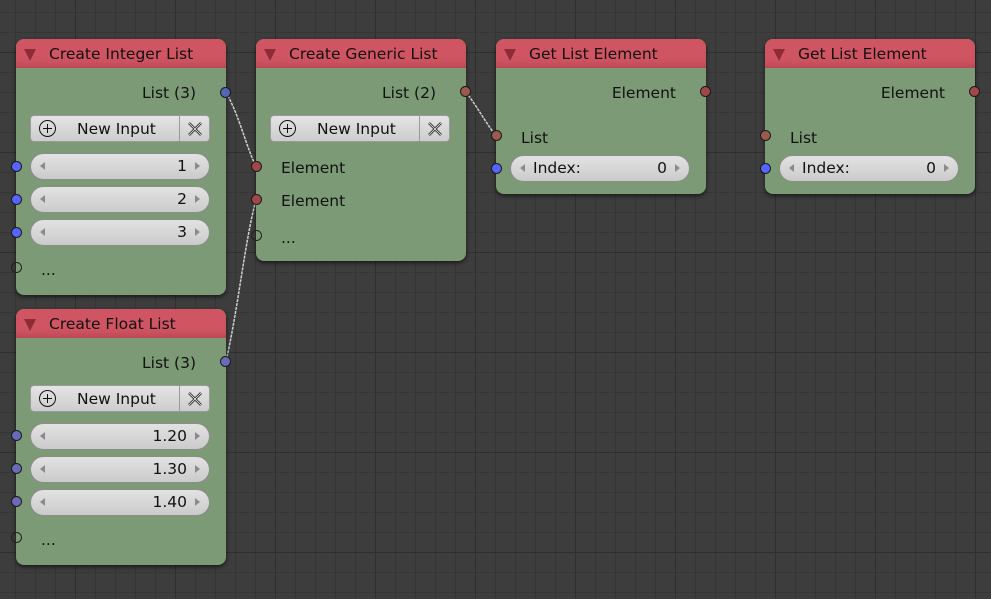 The height and width of the screenshot is (599, 991). Describe the element at coordinates (169, 469) in the screenshot. I see `field-value: 1.30` at that location.